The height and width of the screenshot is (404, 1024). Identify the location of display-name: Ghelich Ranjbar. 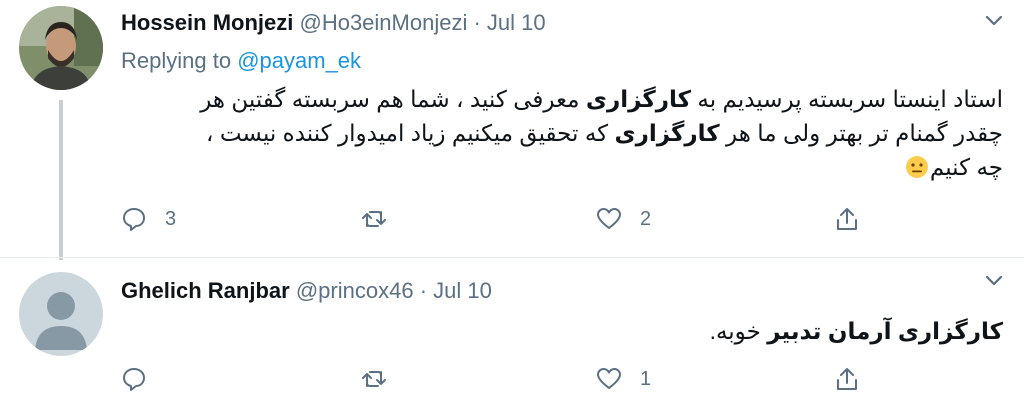
(205, 290).